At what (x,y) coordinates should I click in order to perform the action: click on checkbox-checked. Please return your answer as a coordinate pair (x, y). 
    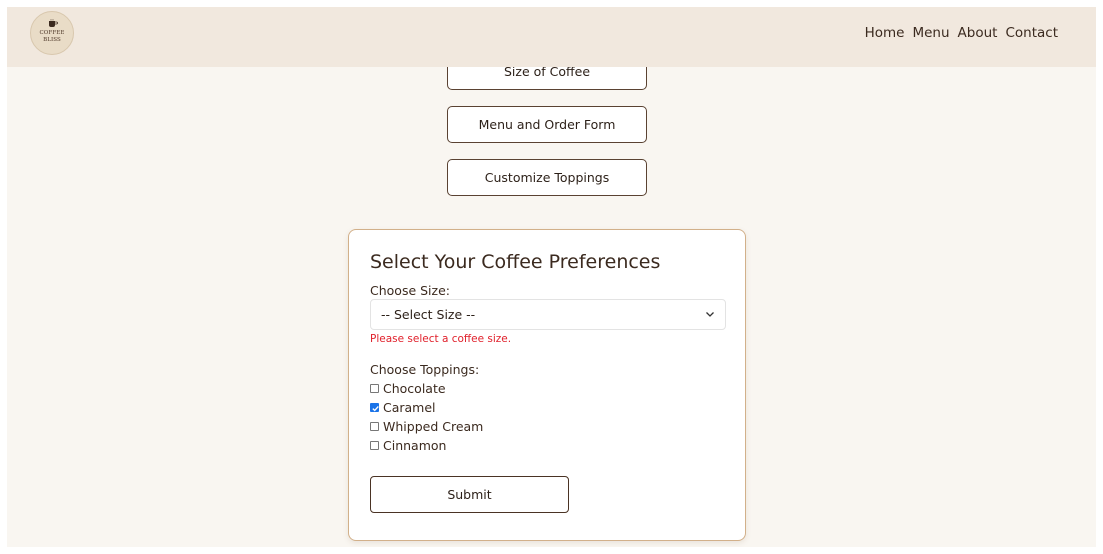
    Looking at the image, I should click on (374, 407).